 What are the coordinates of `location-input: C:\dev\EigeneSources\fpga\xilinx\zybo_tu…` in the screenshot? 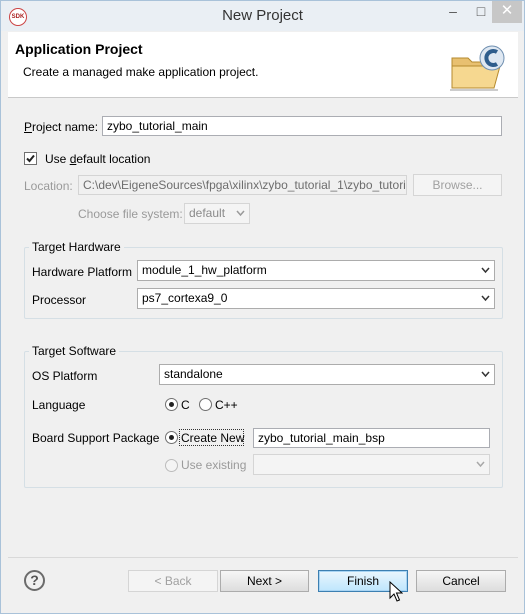 It's located at (242, 185).